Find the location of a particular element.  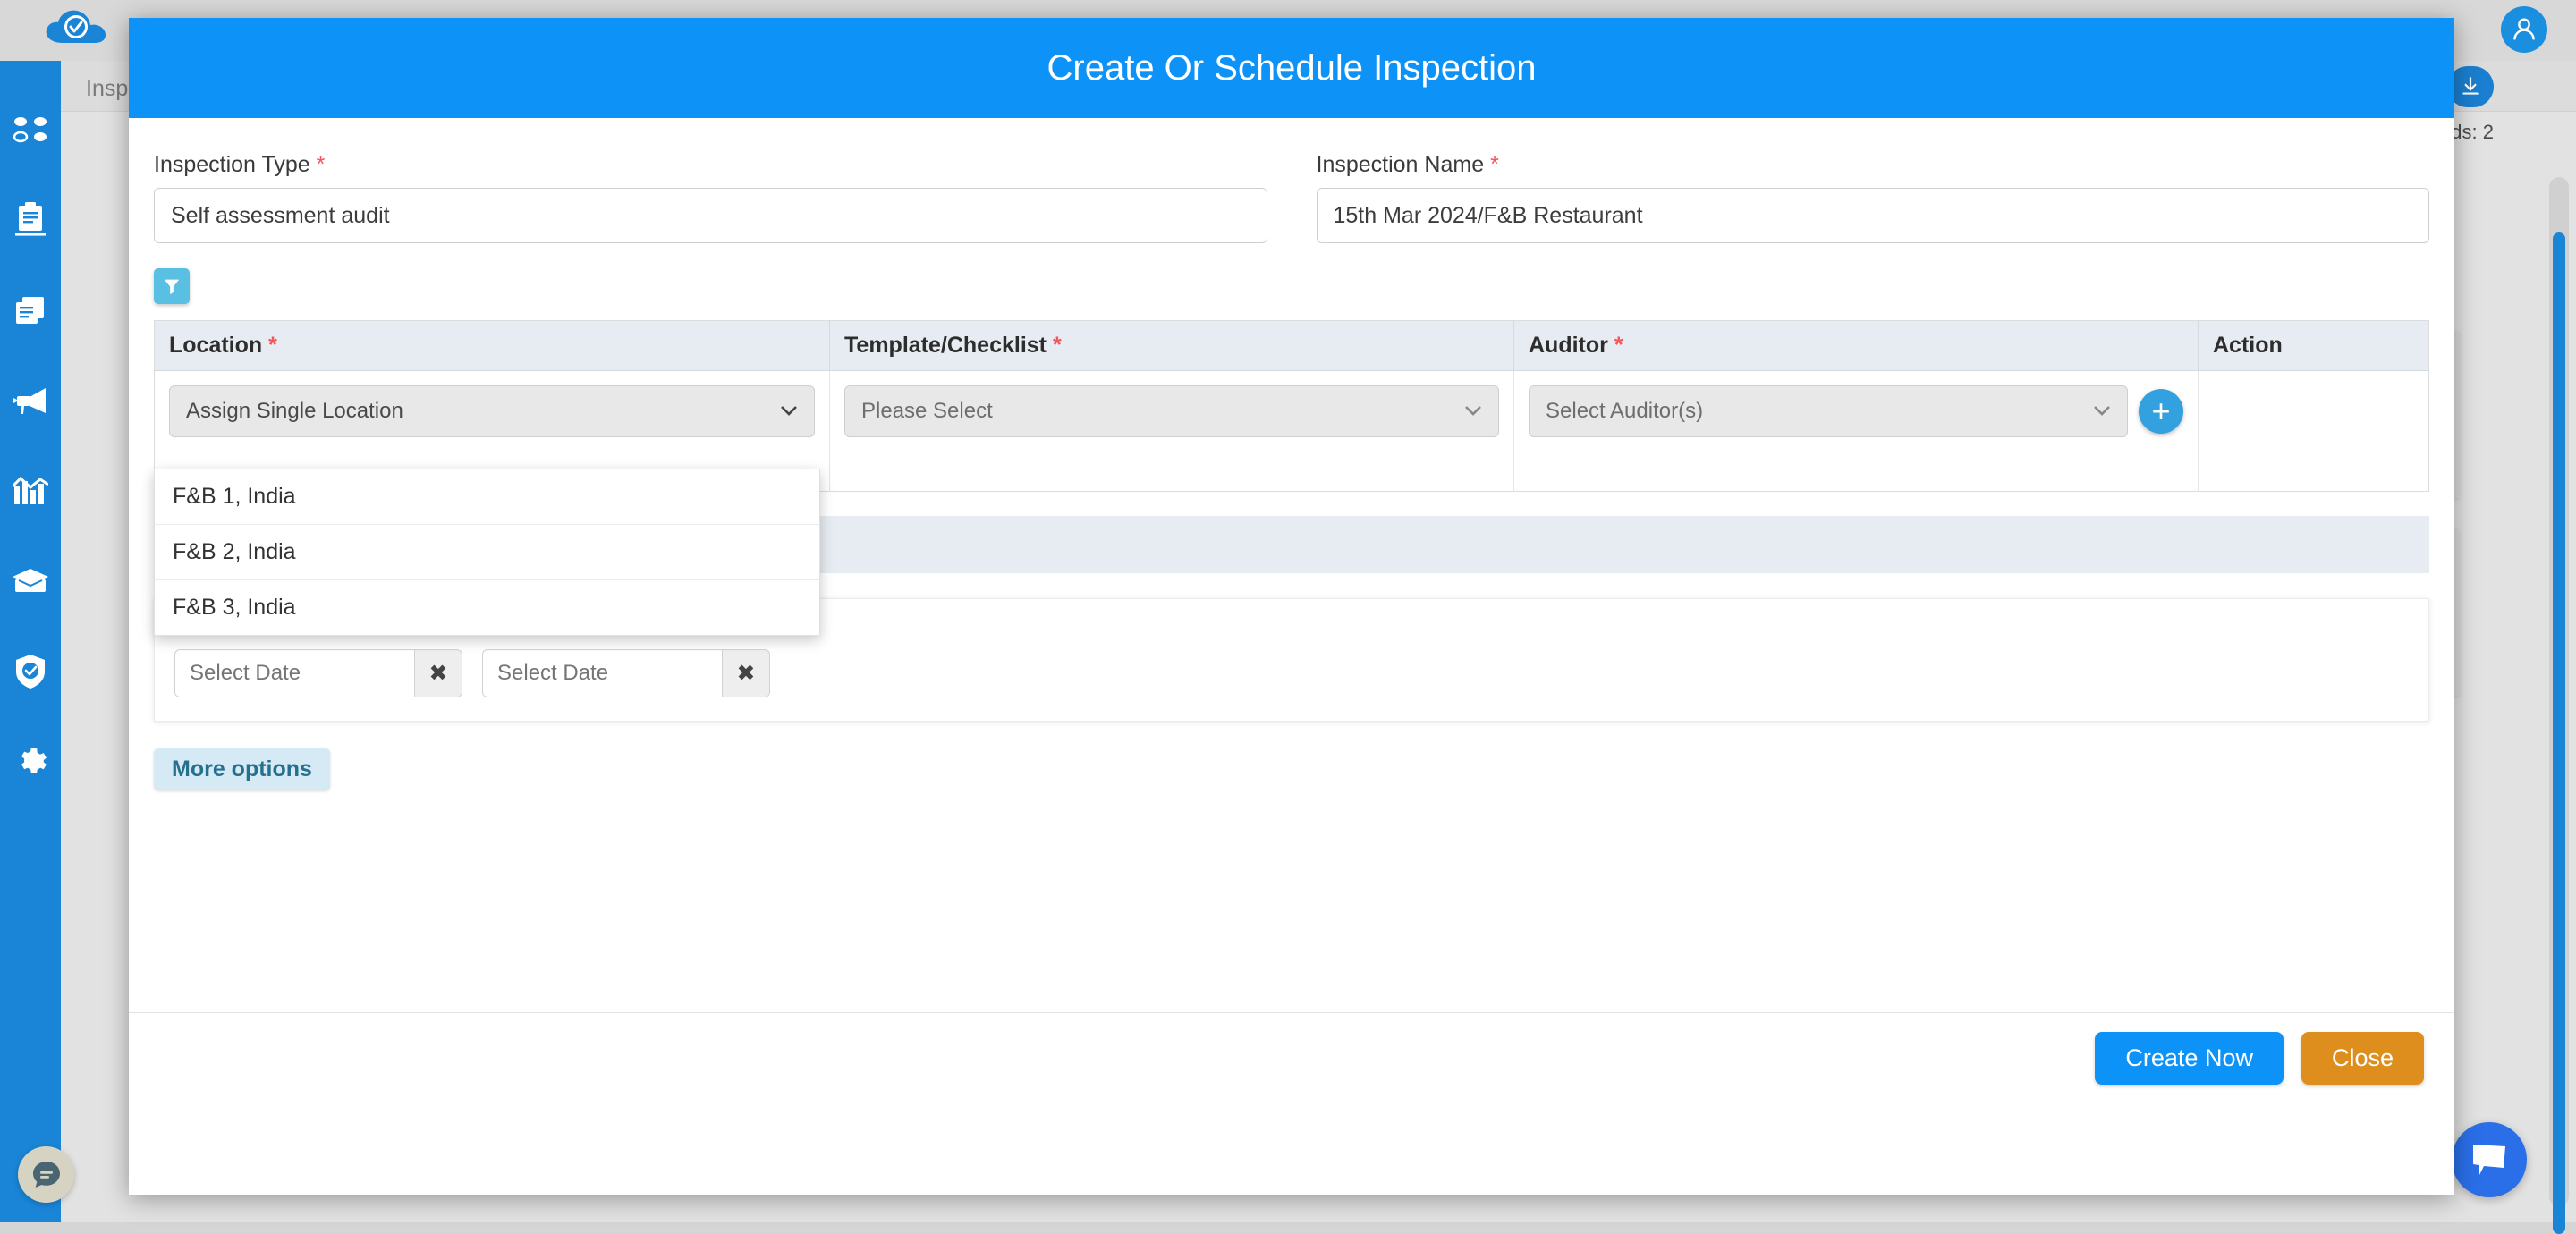

sidebar-item-settings is located at coordinates (30, 761).